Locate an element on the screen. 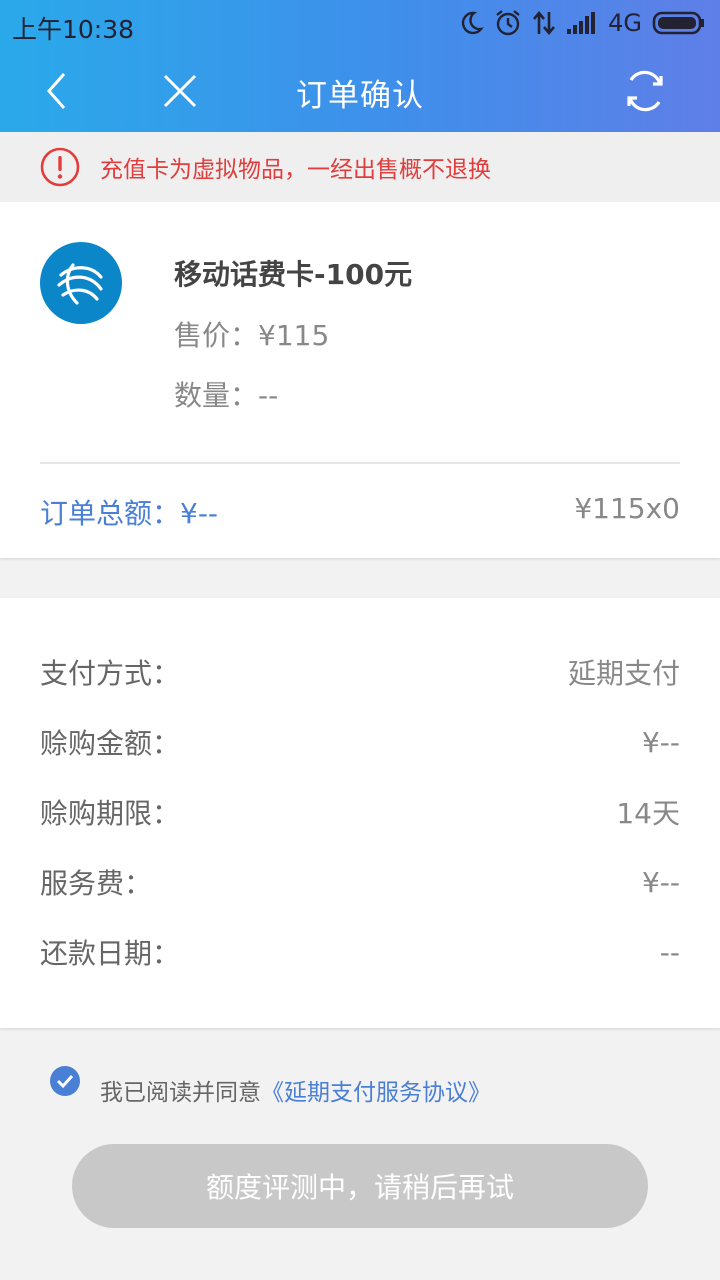 The height and width of the screenshot is (1280, 720). china-mobile-logo is located at coordinates (81, 283).